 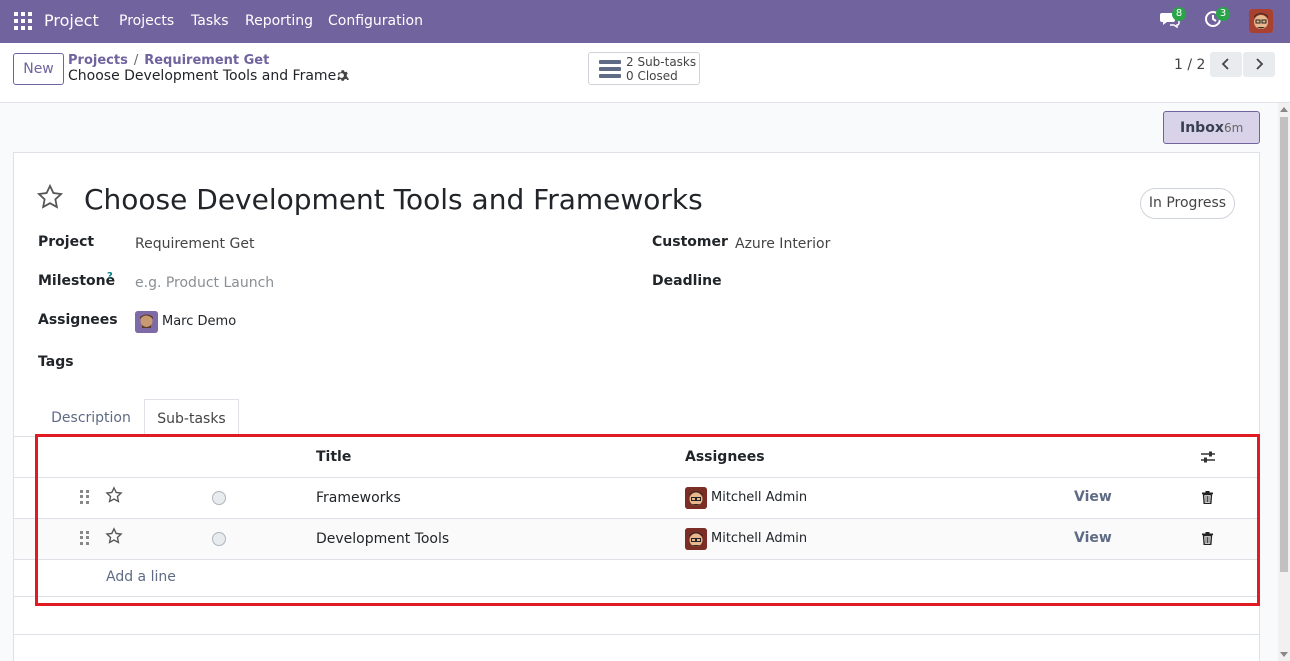 I want to click on messages-button: 8, so click(x=1173, y=19).